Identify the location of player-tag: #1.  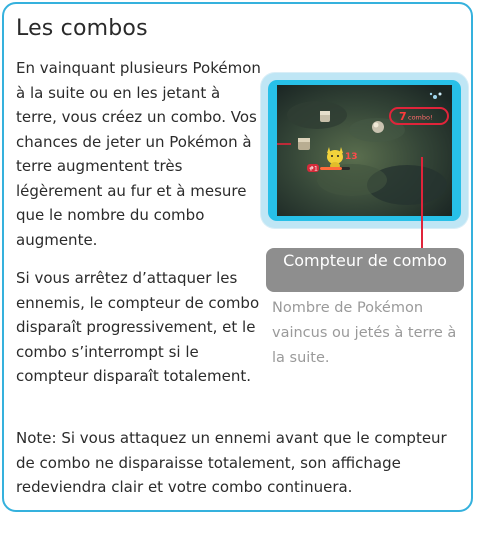
(313, 169).